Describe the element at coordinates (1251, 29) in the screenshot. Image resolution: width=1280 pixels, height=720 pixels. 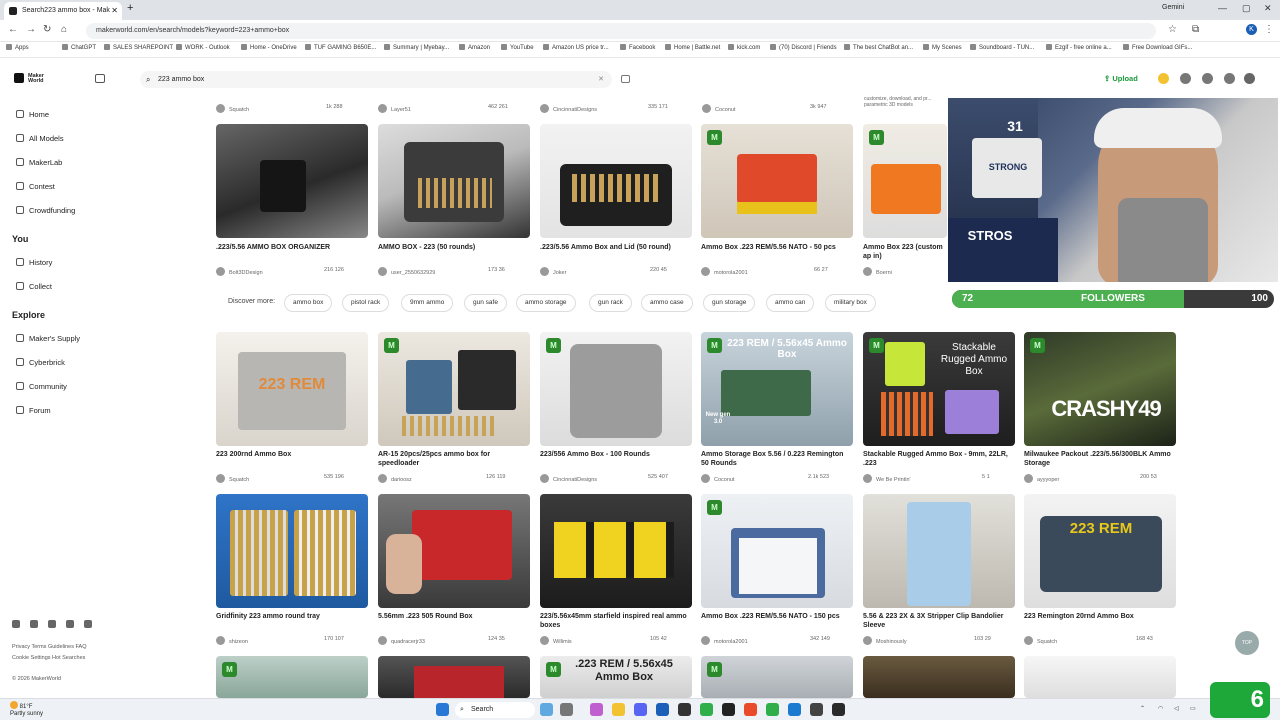
I see `profile-avatar: K` at that location.